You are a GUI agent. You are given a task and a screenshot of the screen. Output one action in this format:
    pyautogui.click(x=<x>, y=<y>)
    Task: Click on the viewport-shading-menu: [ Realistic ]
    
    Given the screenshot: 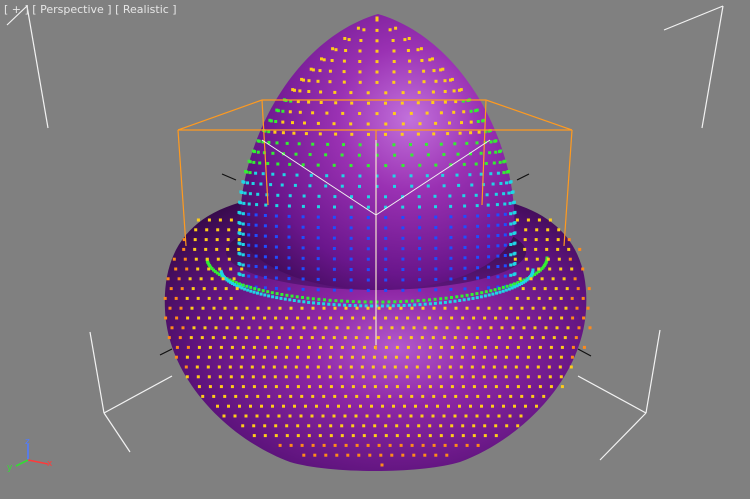 What is the action you would take?
    pyautogui.click(x=146, y=9)
    